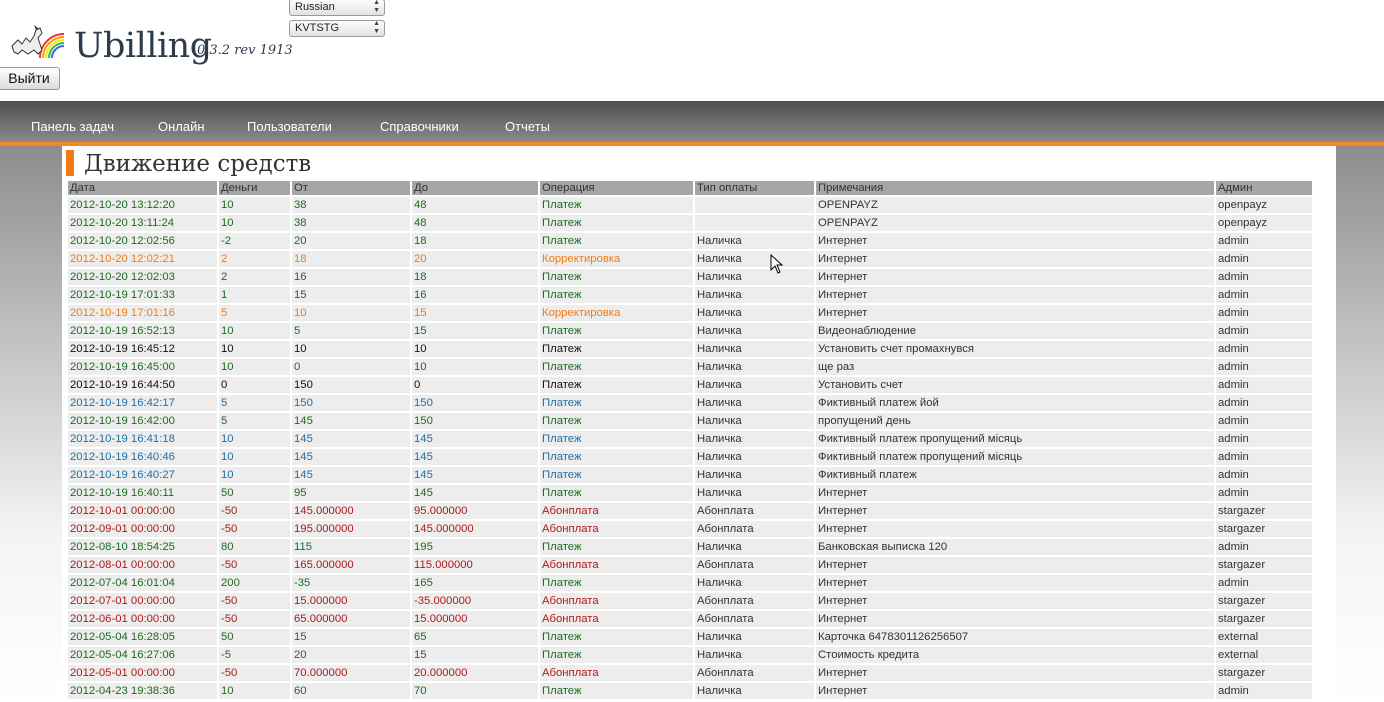 Image resolution: width=1384 pixels, height=702 pixels. I want to click on language-select: Russian ▲ ▼, so click(337, 8).